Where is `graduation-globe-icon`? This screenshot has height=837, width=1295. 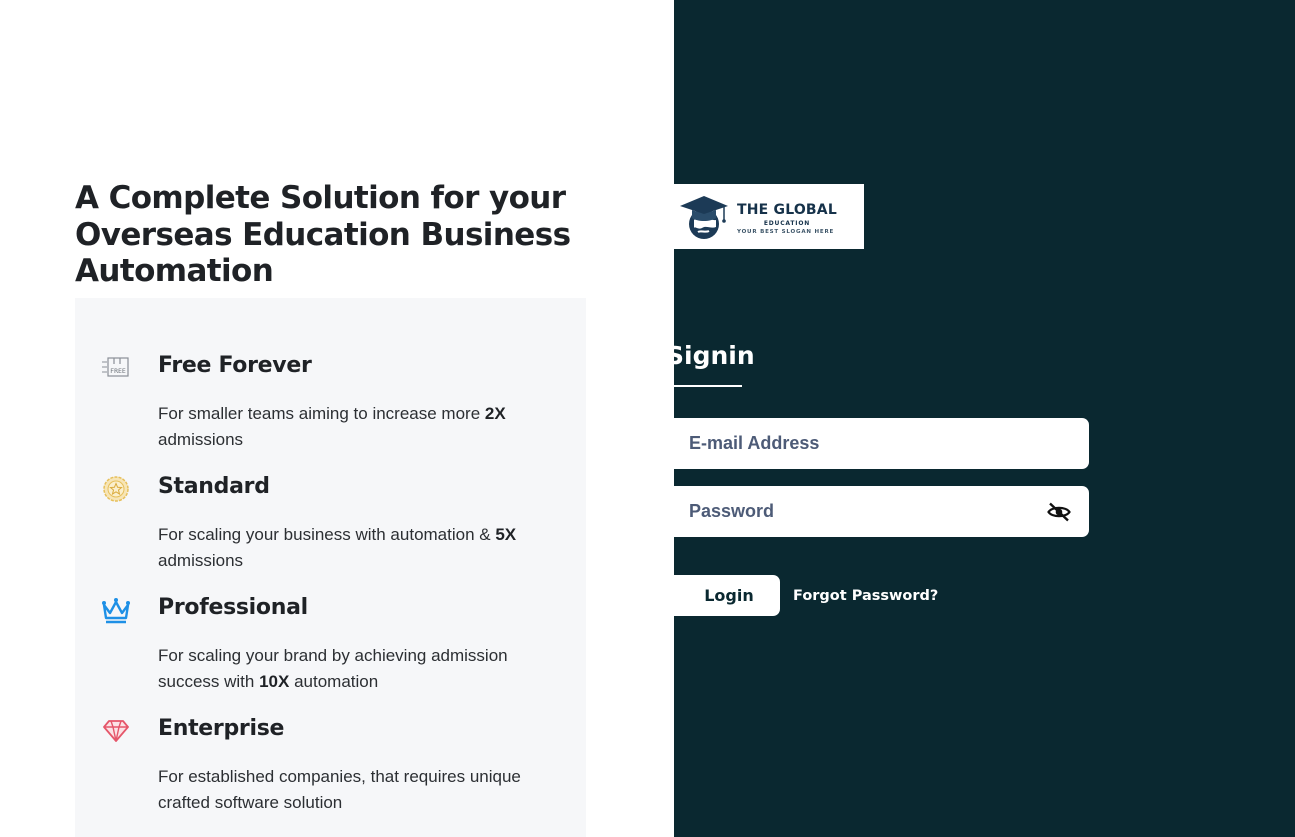 graduation-globe-icon is located at coordinates (704, 217).